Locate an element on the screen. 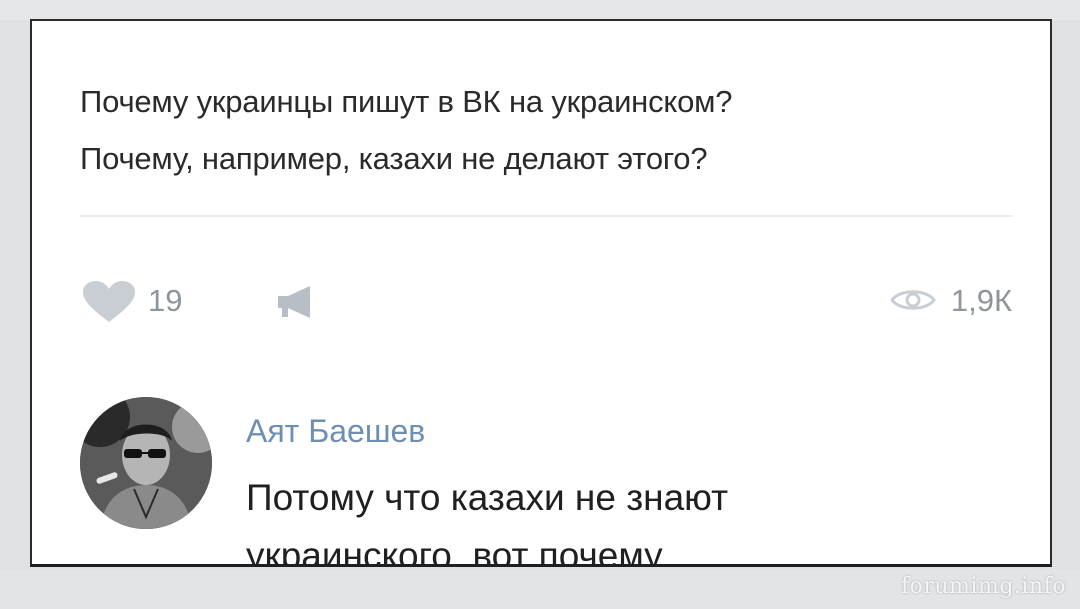 The height and width of the screenshot is (609, 1080). post-actions: 19 1,9К is located at coordinates (546, 301).